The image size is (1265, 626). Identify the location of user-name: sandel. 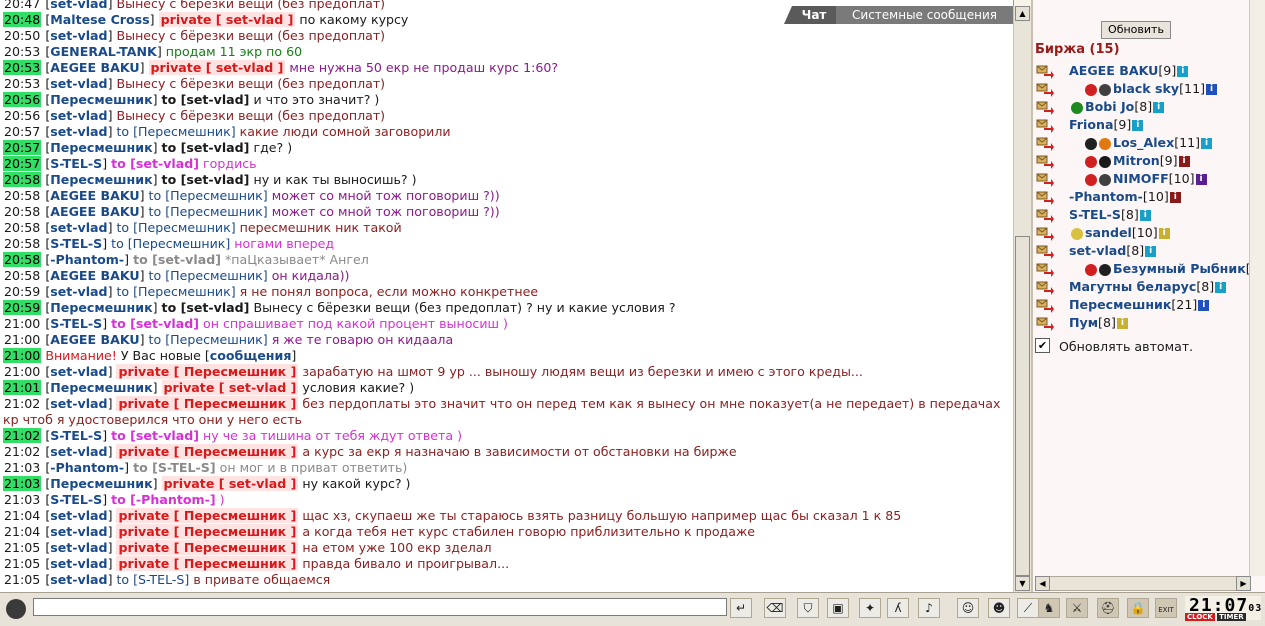
(1108, 232).